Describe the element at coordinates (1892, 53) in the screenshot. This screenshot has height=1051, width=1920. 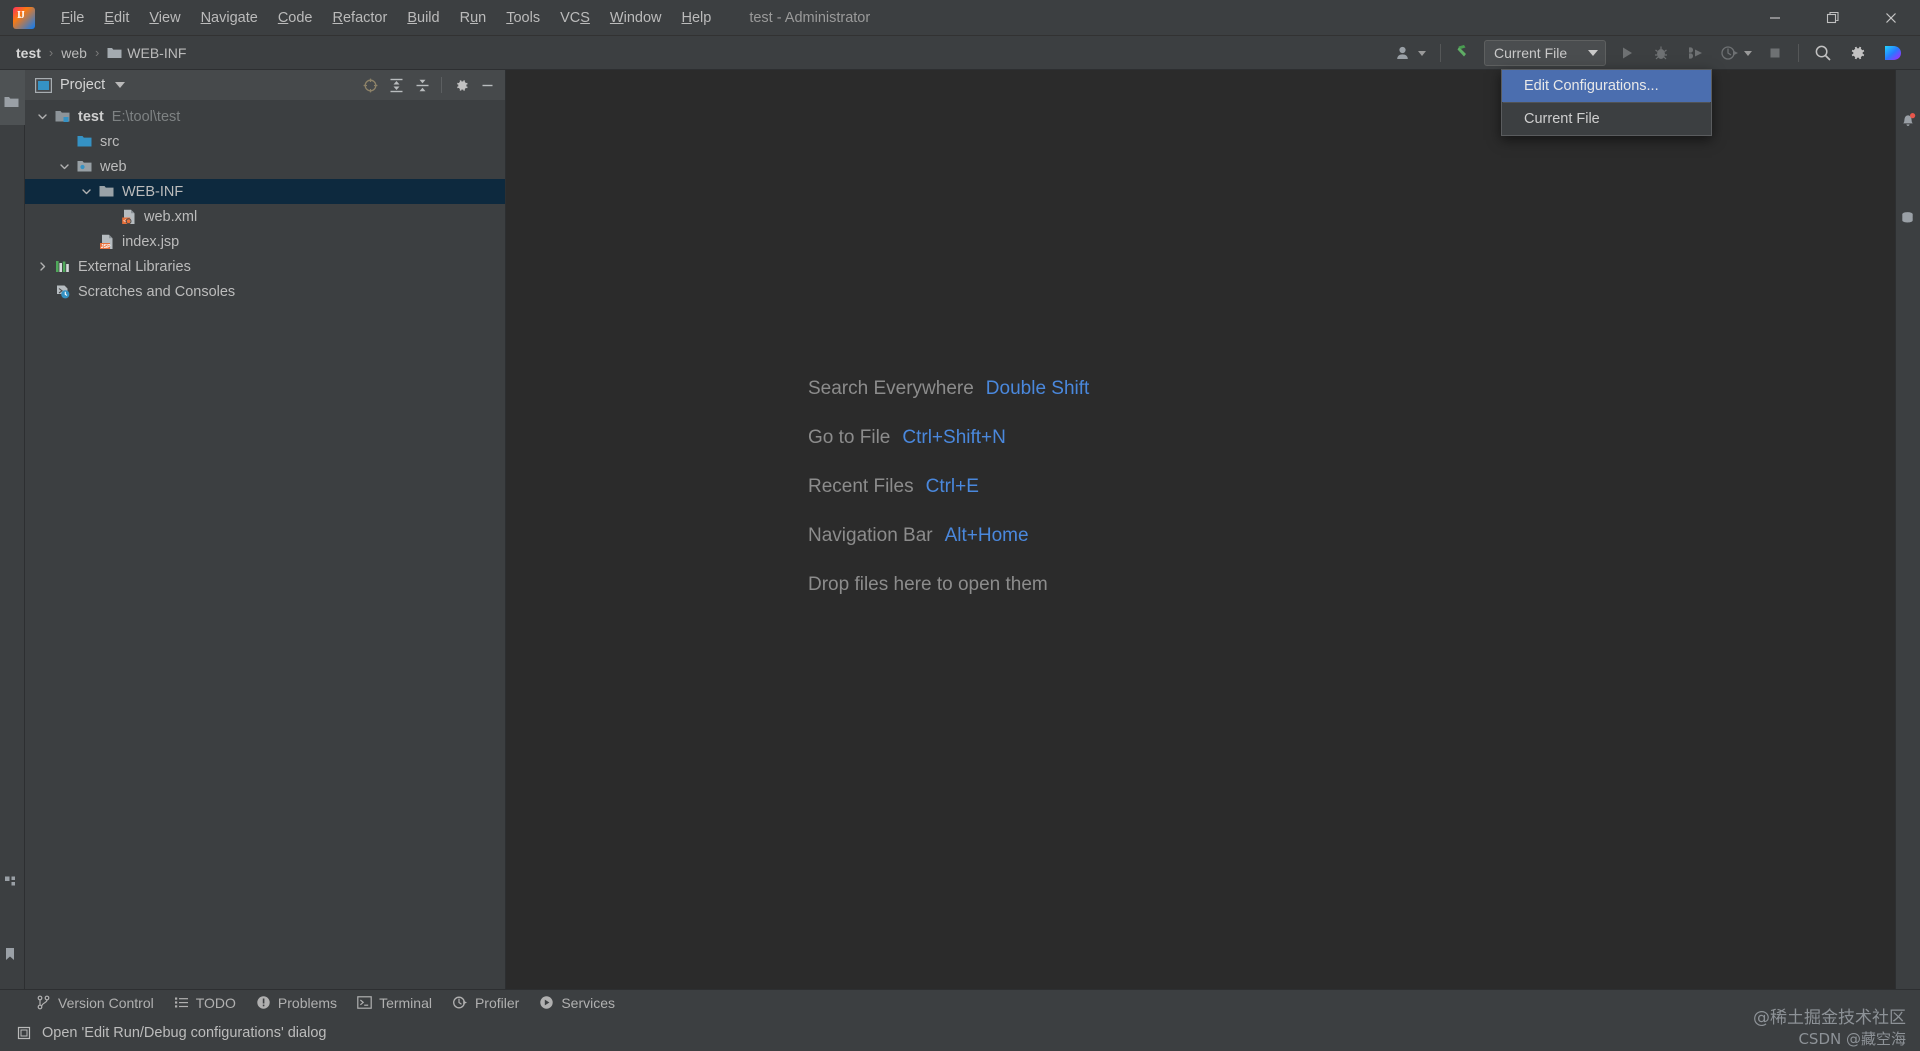
I see `ide-assistant-button` at that location.